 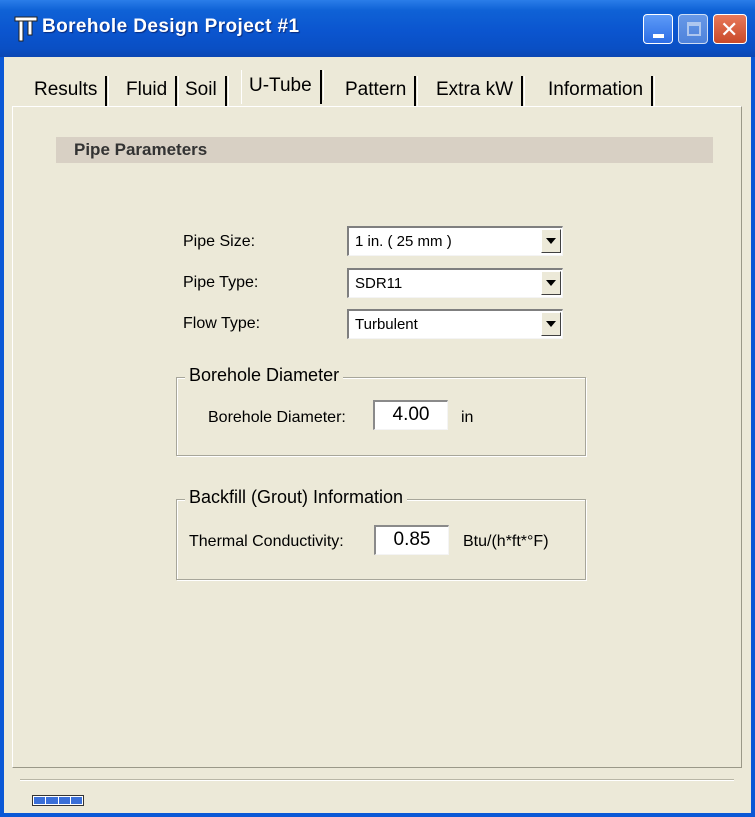 What do you see at coordinates (403, 241) in the screenshot?
I see `pipe-size-value: 1 in. ( 25 mm )` at bounding box center [403, 241].